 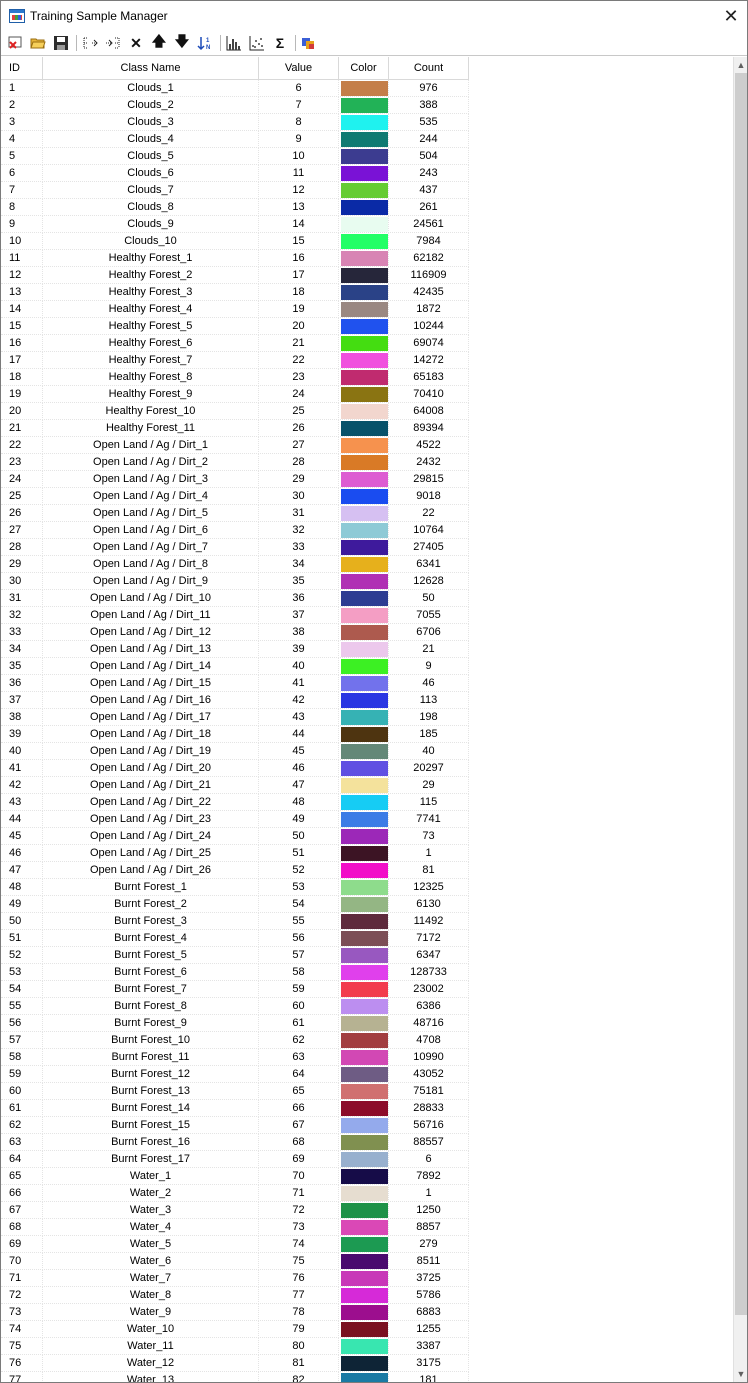 What do you see at coordinates (235, 972) in the screenshot?
I see `table-row: 53 Burnt Forest_6 58 128733` at bounding box center [235, 972].